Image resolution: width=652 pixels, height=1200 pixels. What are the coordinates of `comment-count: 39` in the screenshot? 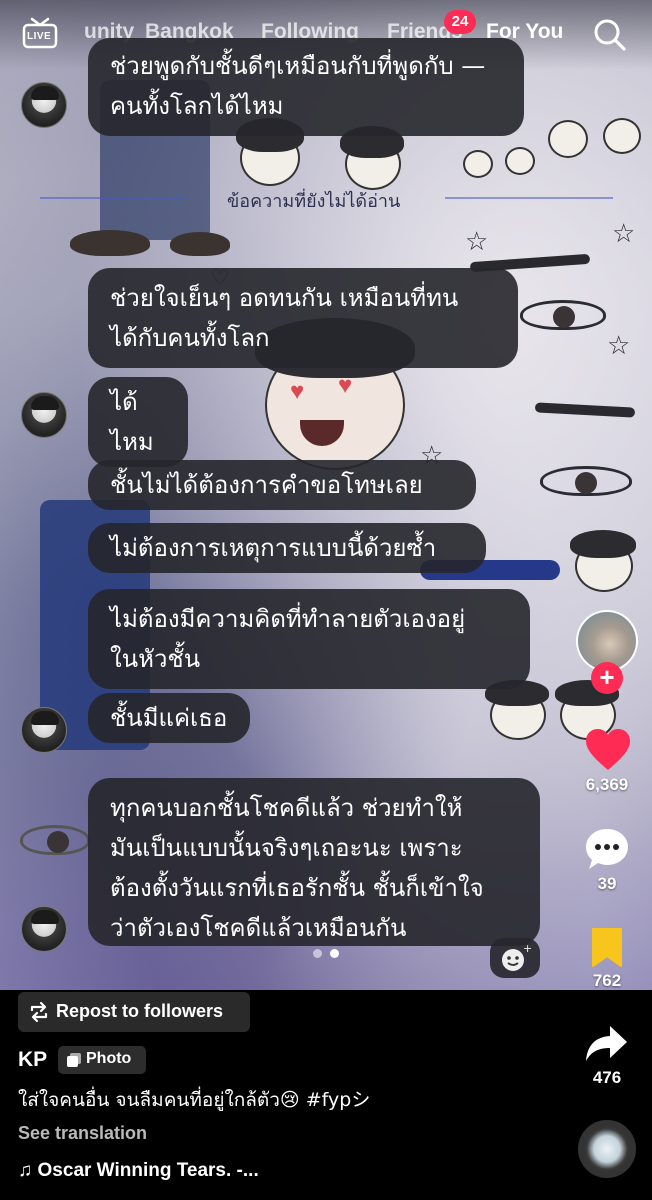 It's located at (607, 883).